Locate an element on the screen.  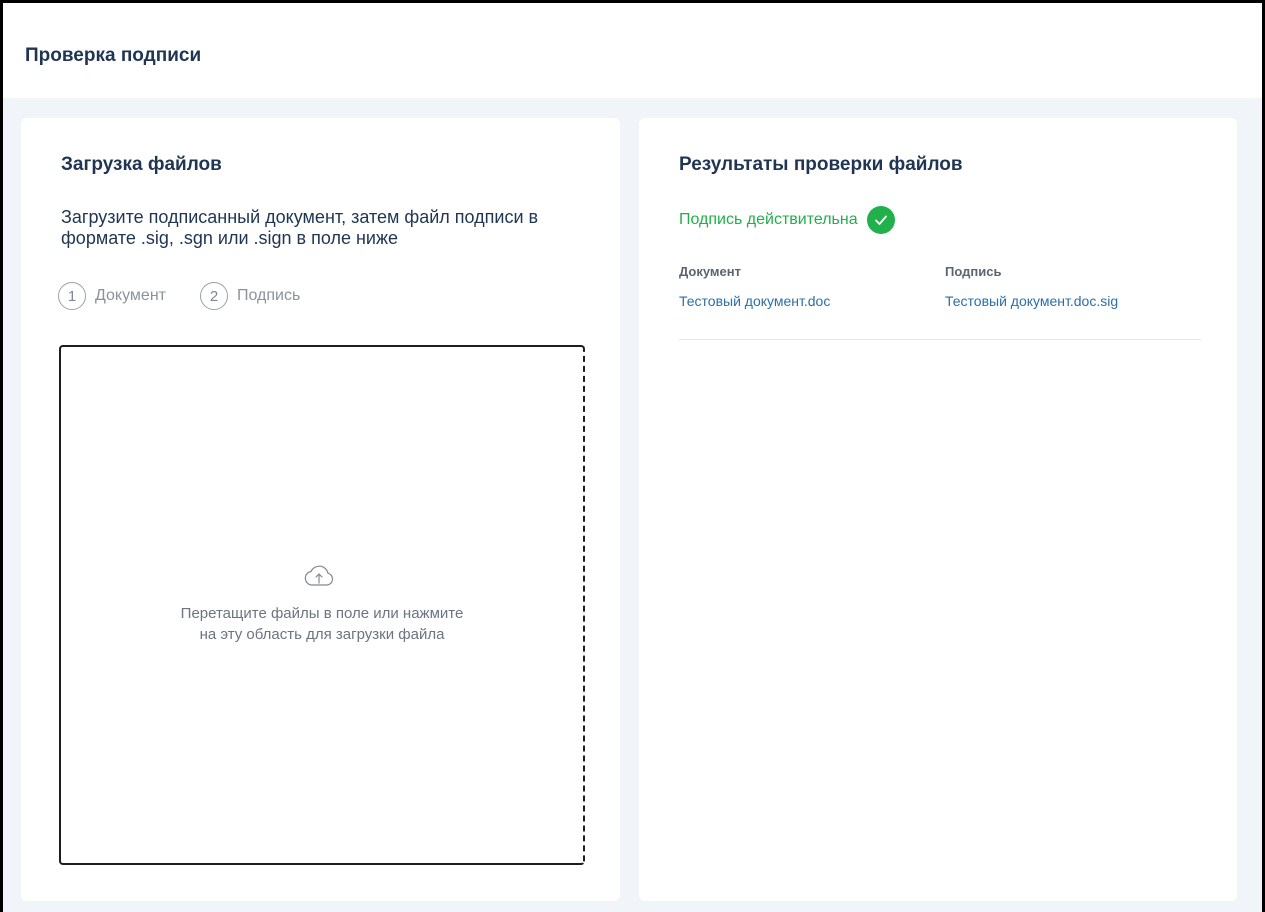
step-document: 1 Документ is located at coordinates (112, 296).